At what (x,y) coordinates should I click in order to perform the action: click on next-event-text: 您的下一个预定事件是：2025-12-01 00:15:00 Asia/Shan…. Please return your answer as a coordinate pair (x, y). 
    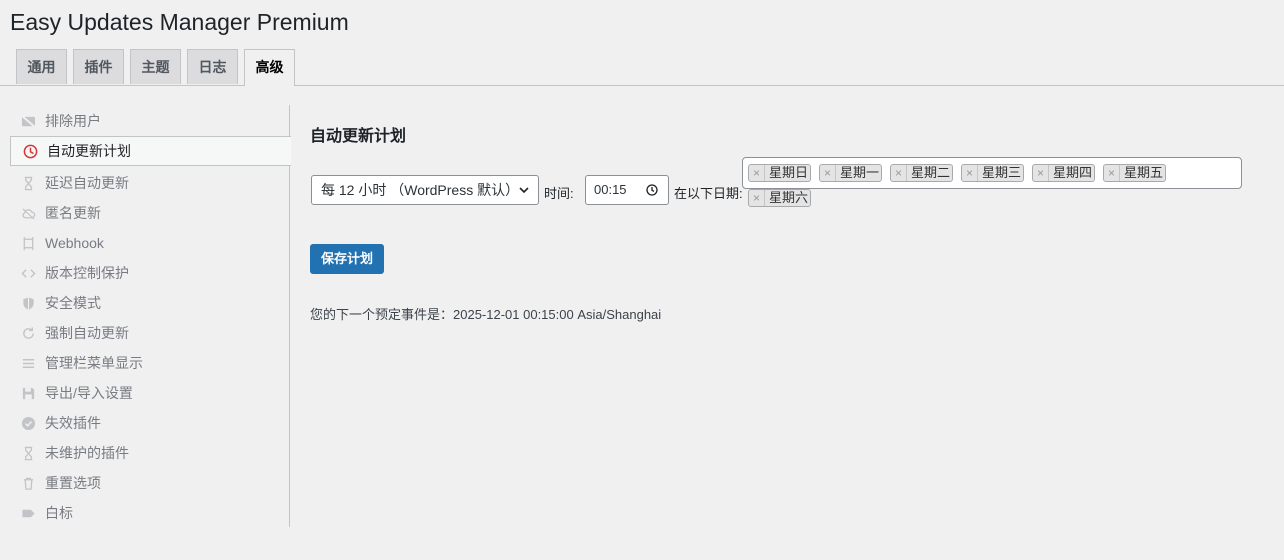
    Looking at the image, I should click on (486, 314).